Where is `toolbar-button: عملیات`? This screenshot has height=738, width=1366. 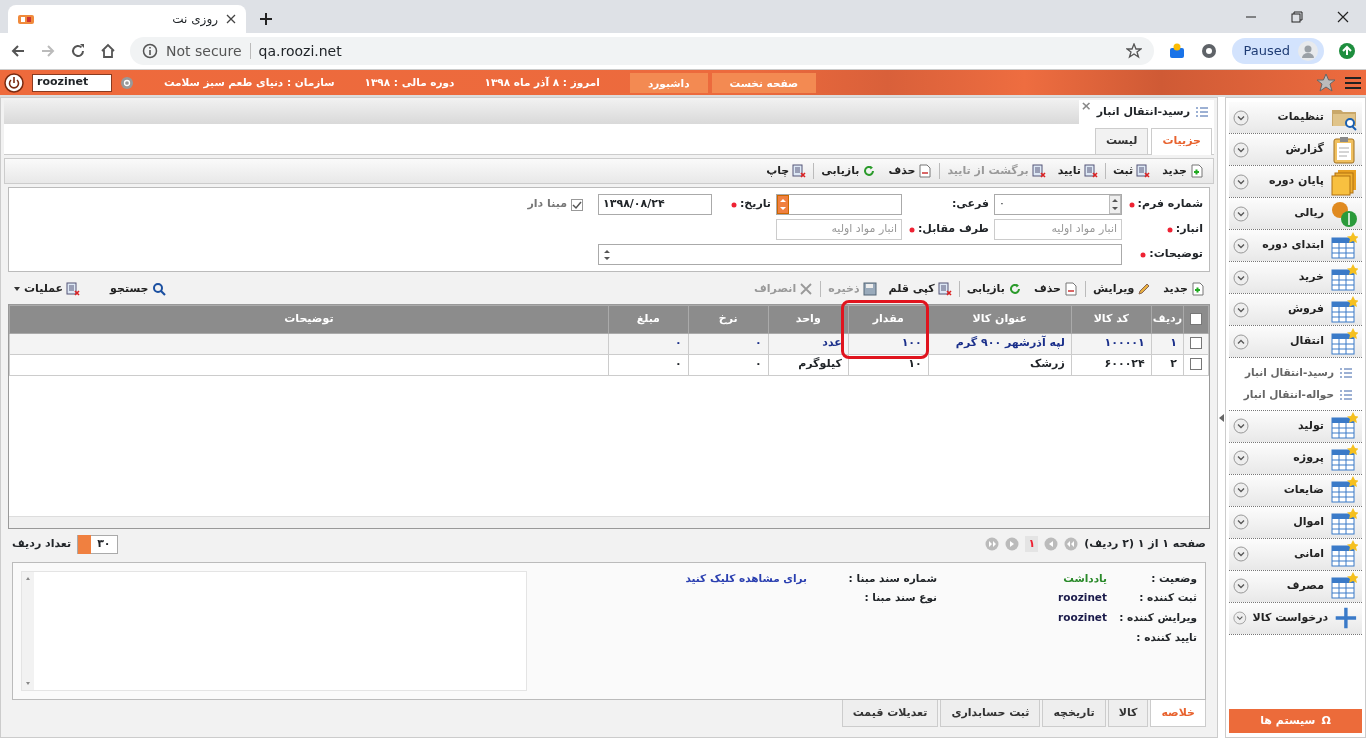 toolbar-button: عملیات is located at coordinates (47, 289).